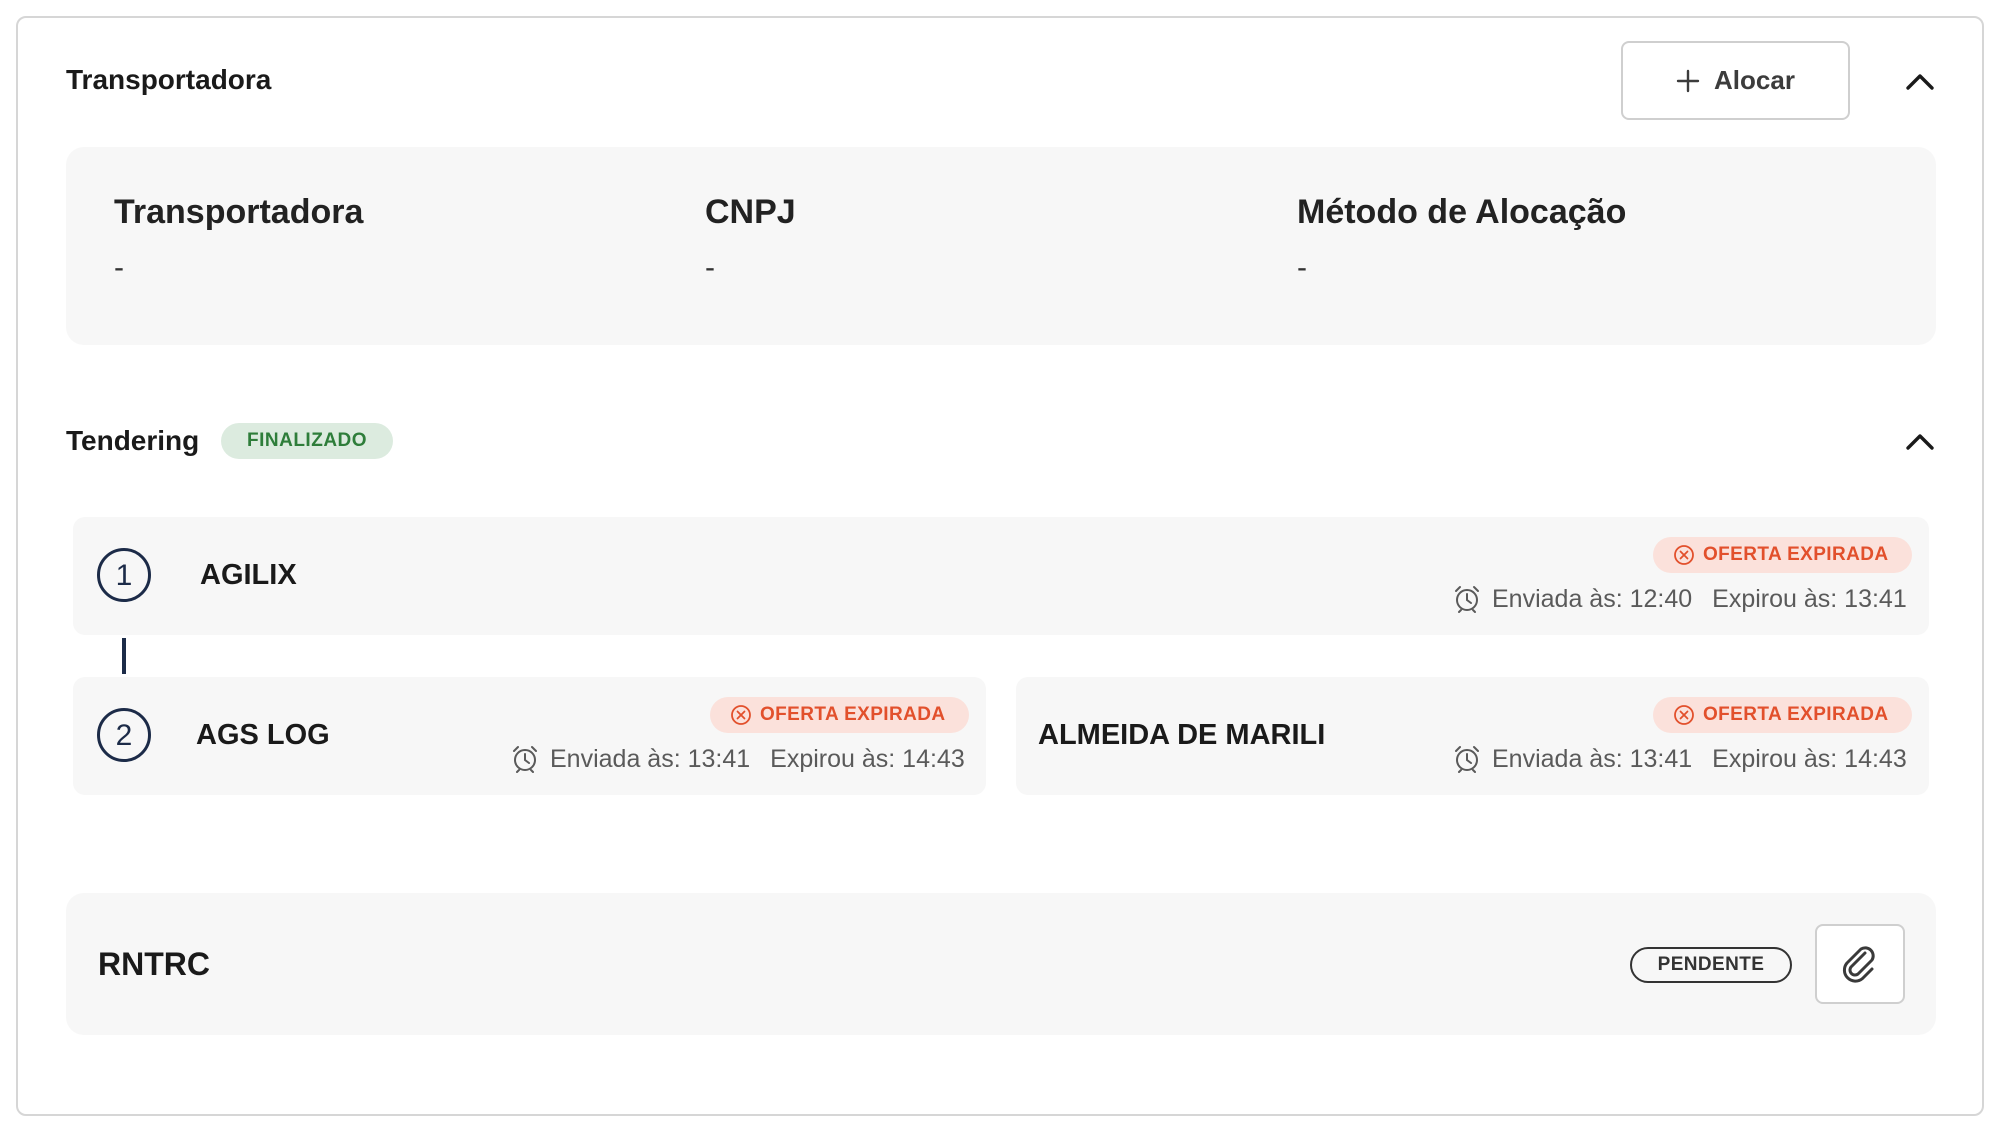 The width and height of the screenshot is (2002, 1132). Describe the element at coordinates (133, 440) in the screenshot. I see `section-title-tendering: Tendering` at that location.